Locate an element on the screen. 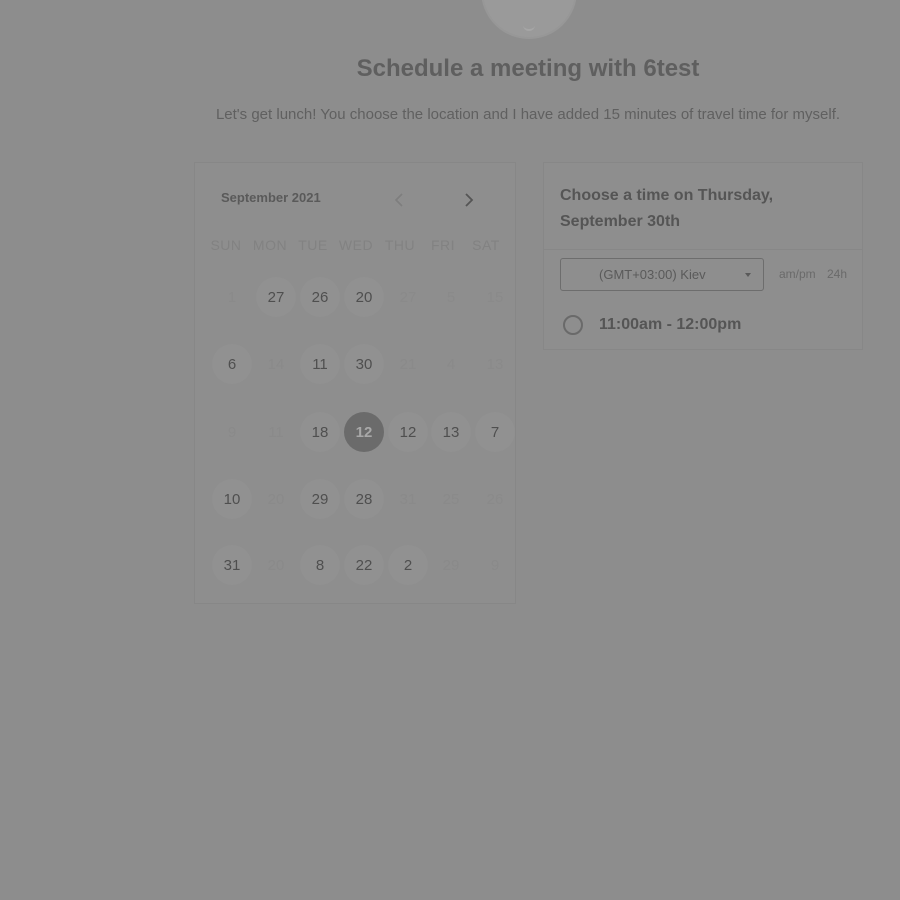 This screenshot has width=900, height=900. calendar-day: 14 is located at coordinates (276, 364).